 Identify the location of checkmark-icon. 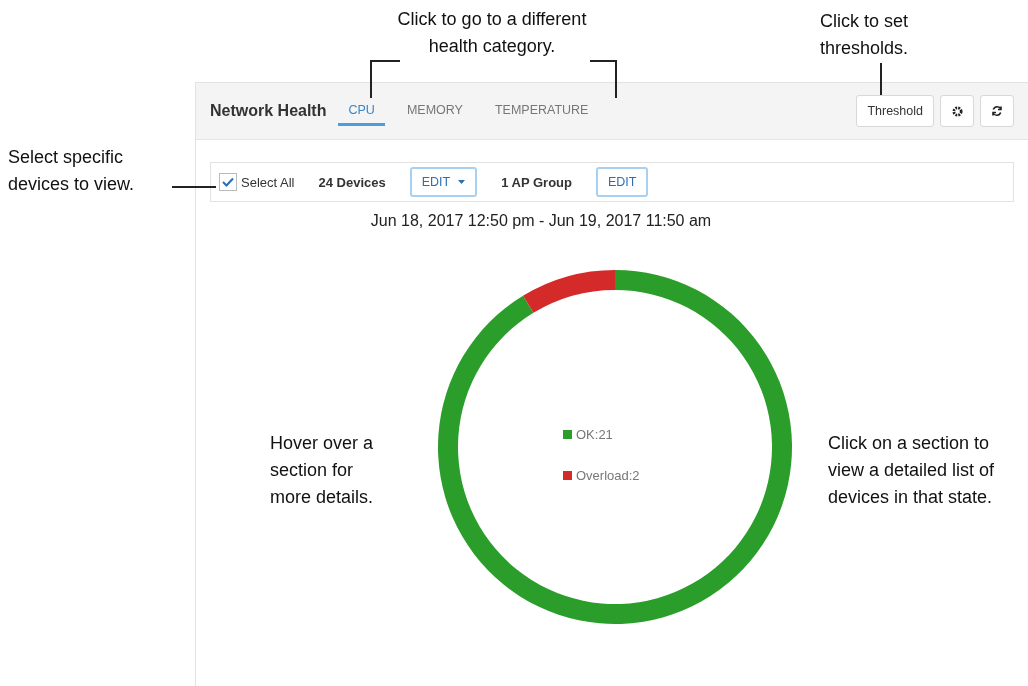
(228, 182).